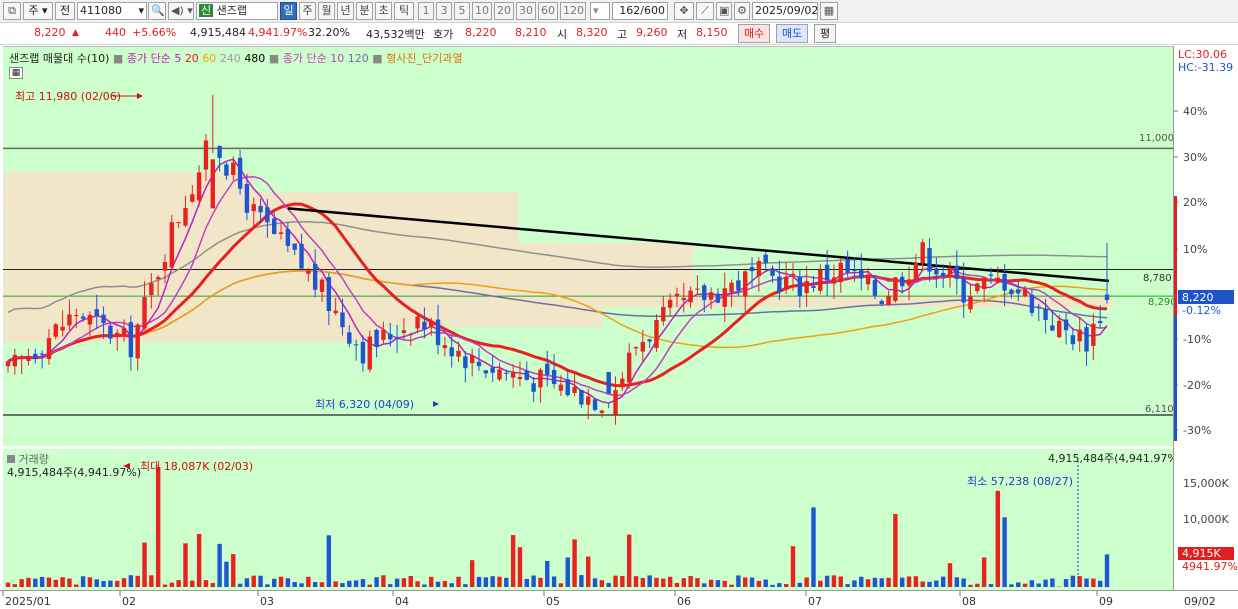 This screenshot has width=1238, height=609. Describe the element at coordinates (426, 11) in the screenshot. I see `interval-1: 1` at that location.